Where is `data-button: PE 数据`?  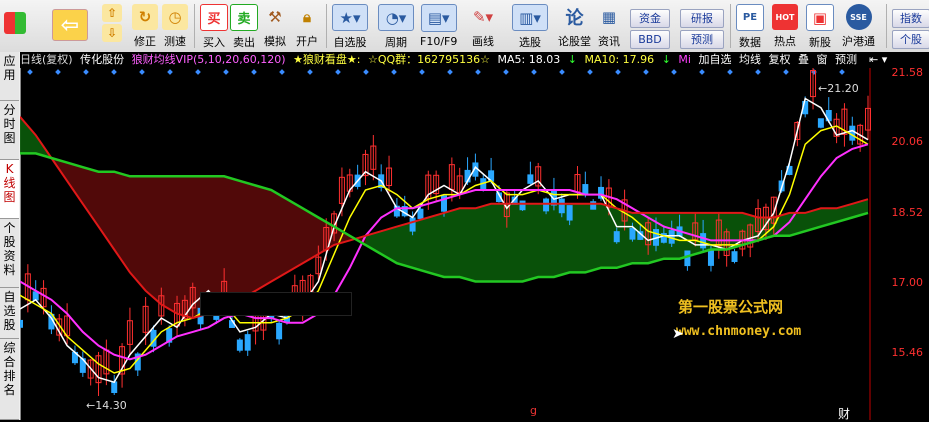
data-button: PE 数据 is located at coordinates (750, 26).